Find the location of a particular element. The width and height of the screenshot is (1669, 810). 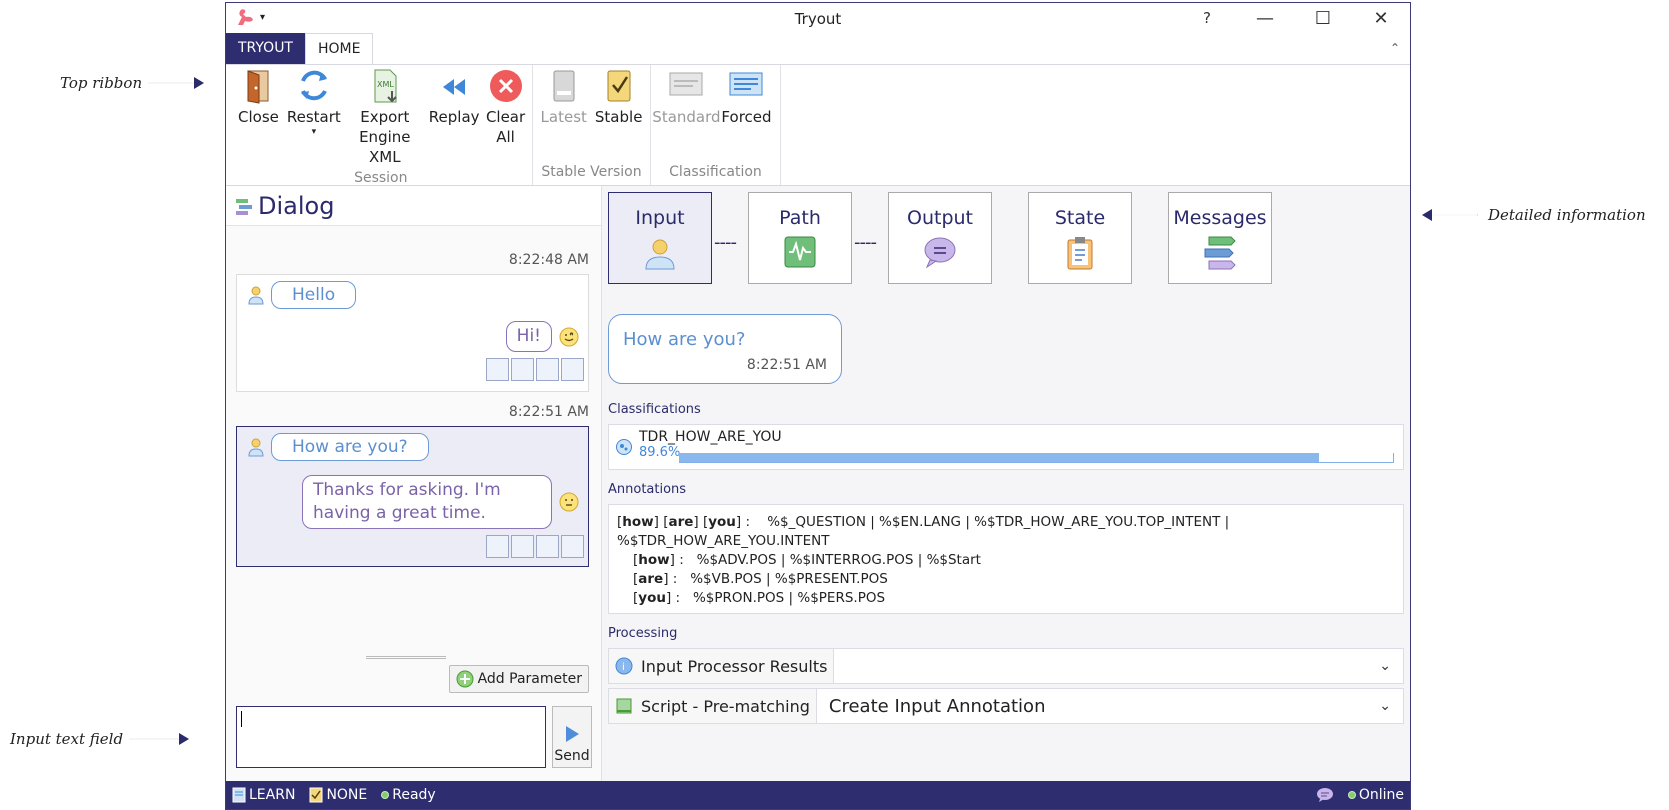

processing-title: Input Processor Results is located at coordinates (734, 666).